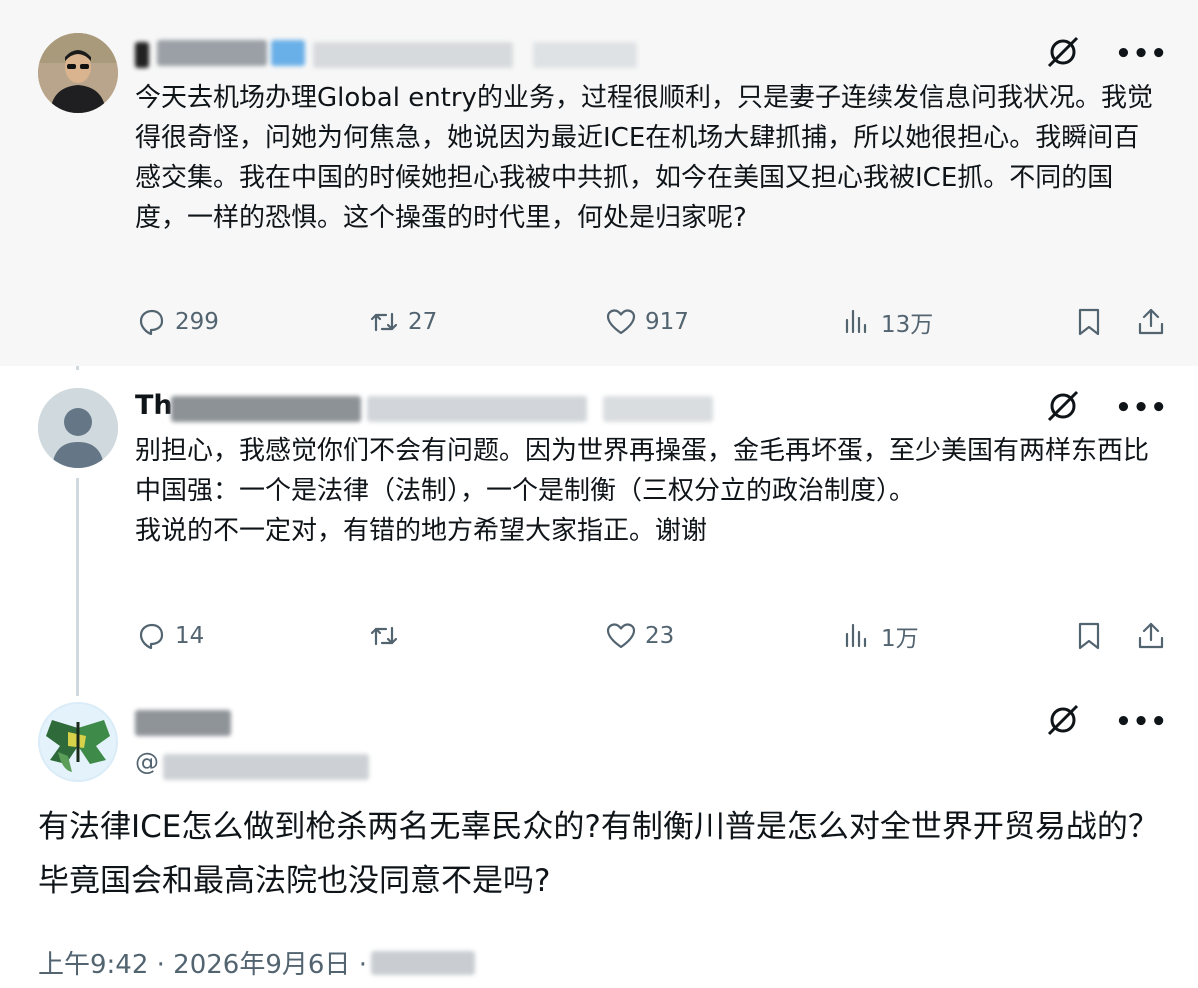 This screenshot has width=1198, height=988. I want to click on like-count: 23, so click(660, 636).